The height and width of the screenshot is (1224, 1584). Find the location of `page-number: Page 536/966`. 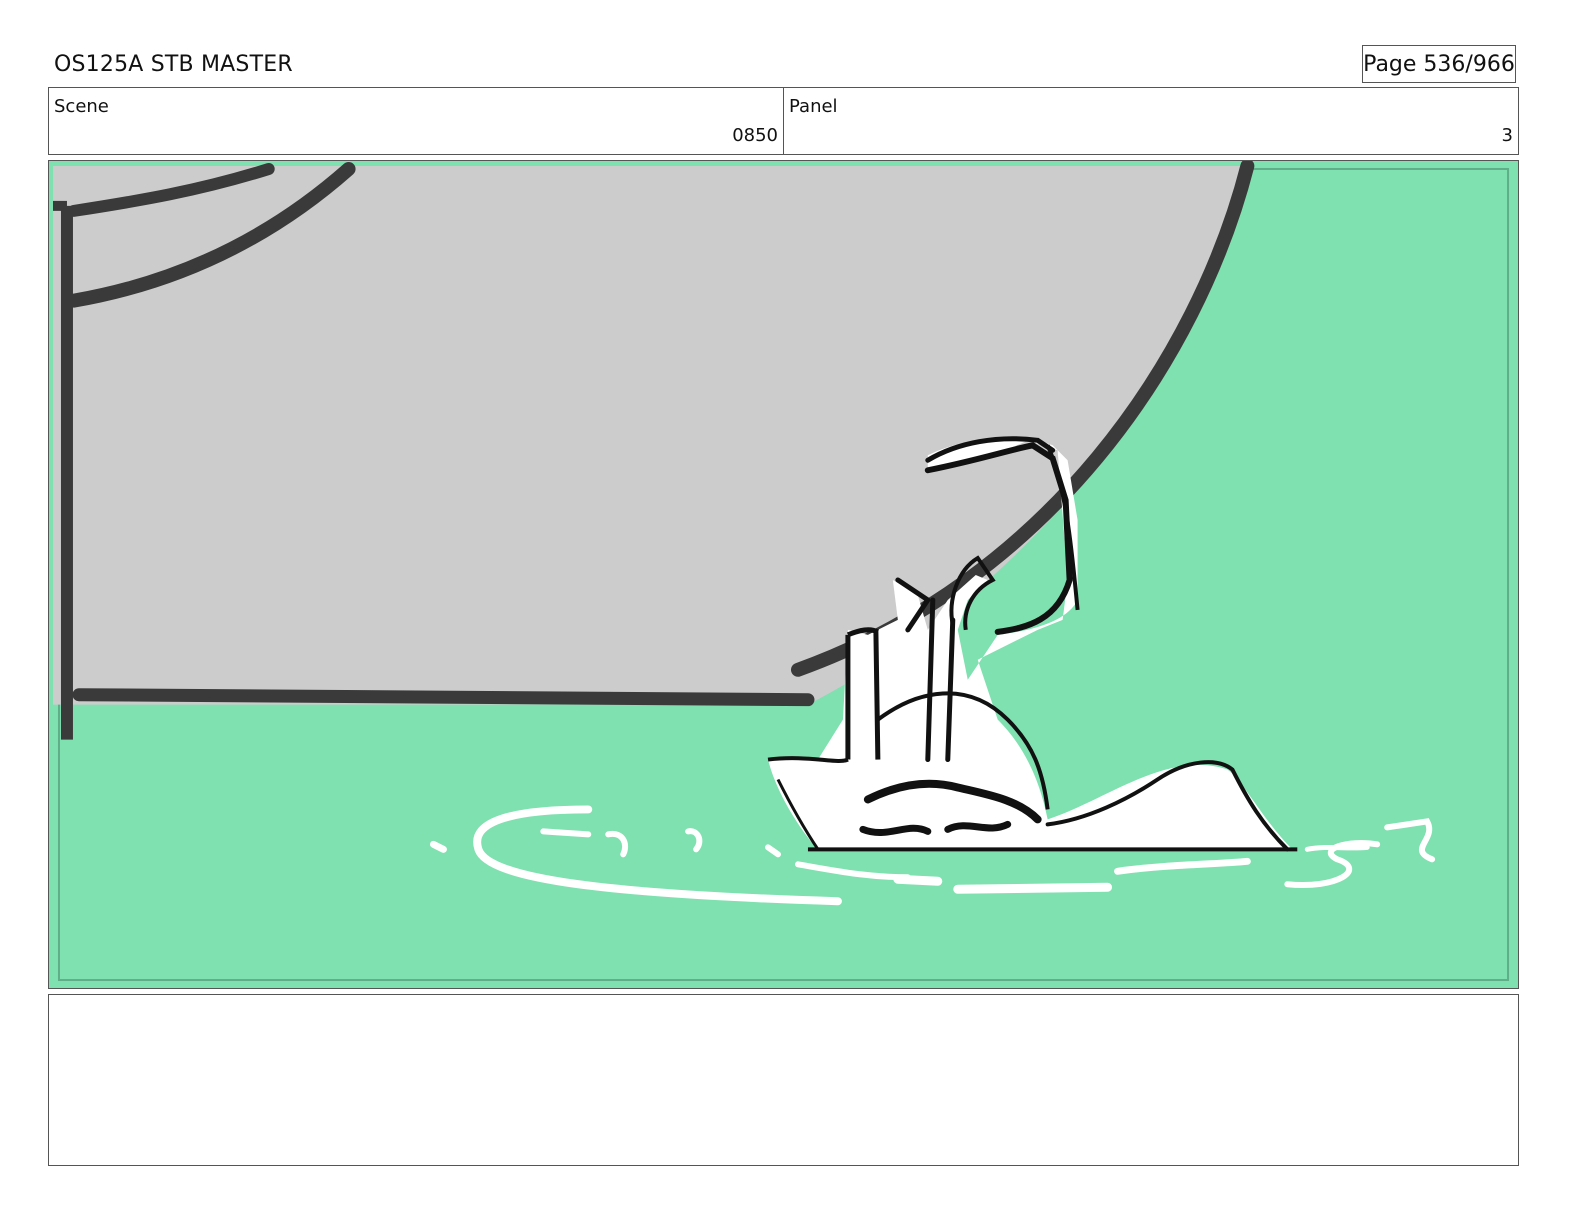

page-number: Page 536/966 is located at coordinates (1439, 64).